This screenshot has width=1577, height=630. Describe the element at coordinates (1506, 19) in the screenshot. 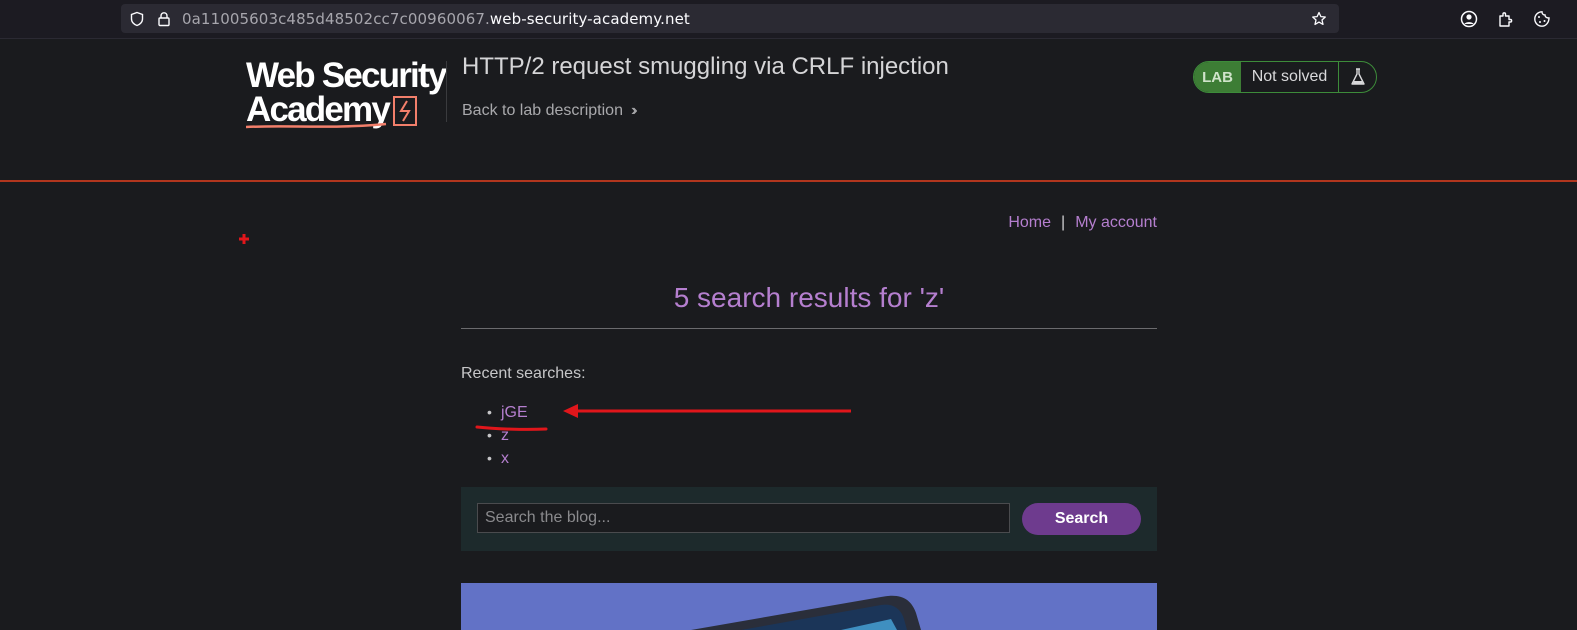

I see `extensions-icon` at that location.